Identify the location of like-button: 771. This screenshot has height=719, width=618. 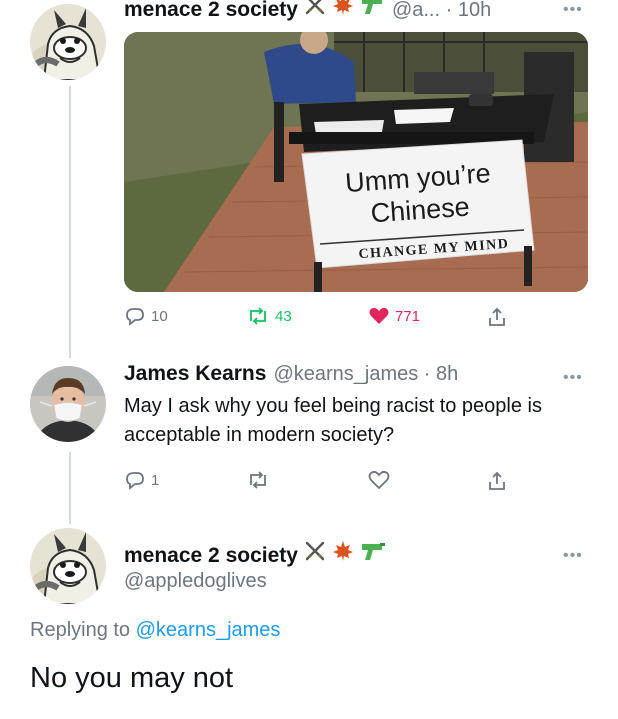
(394, 316).